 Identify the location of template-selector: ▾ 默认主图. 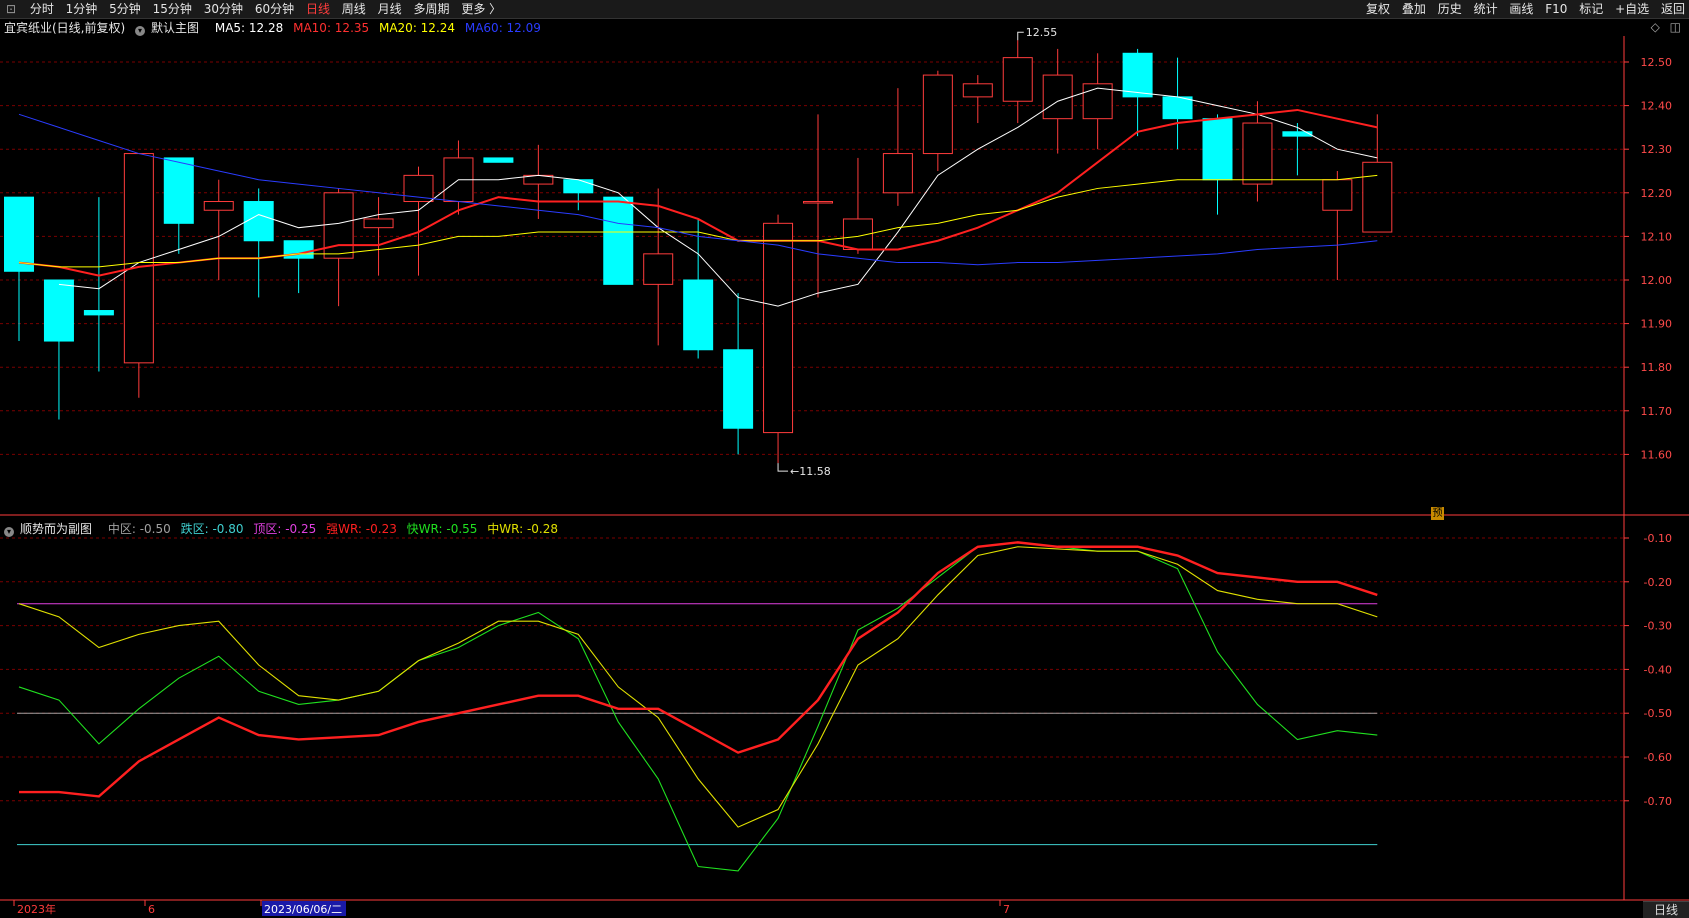
(170, 28).